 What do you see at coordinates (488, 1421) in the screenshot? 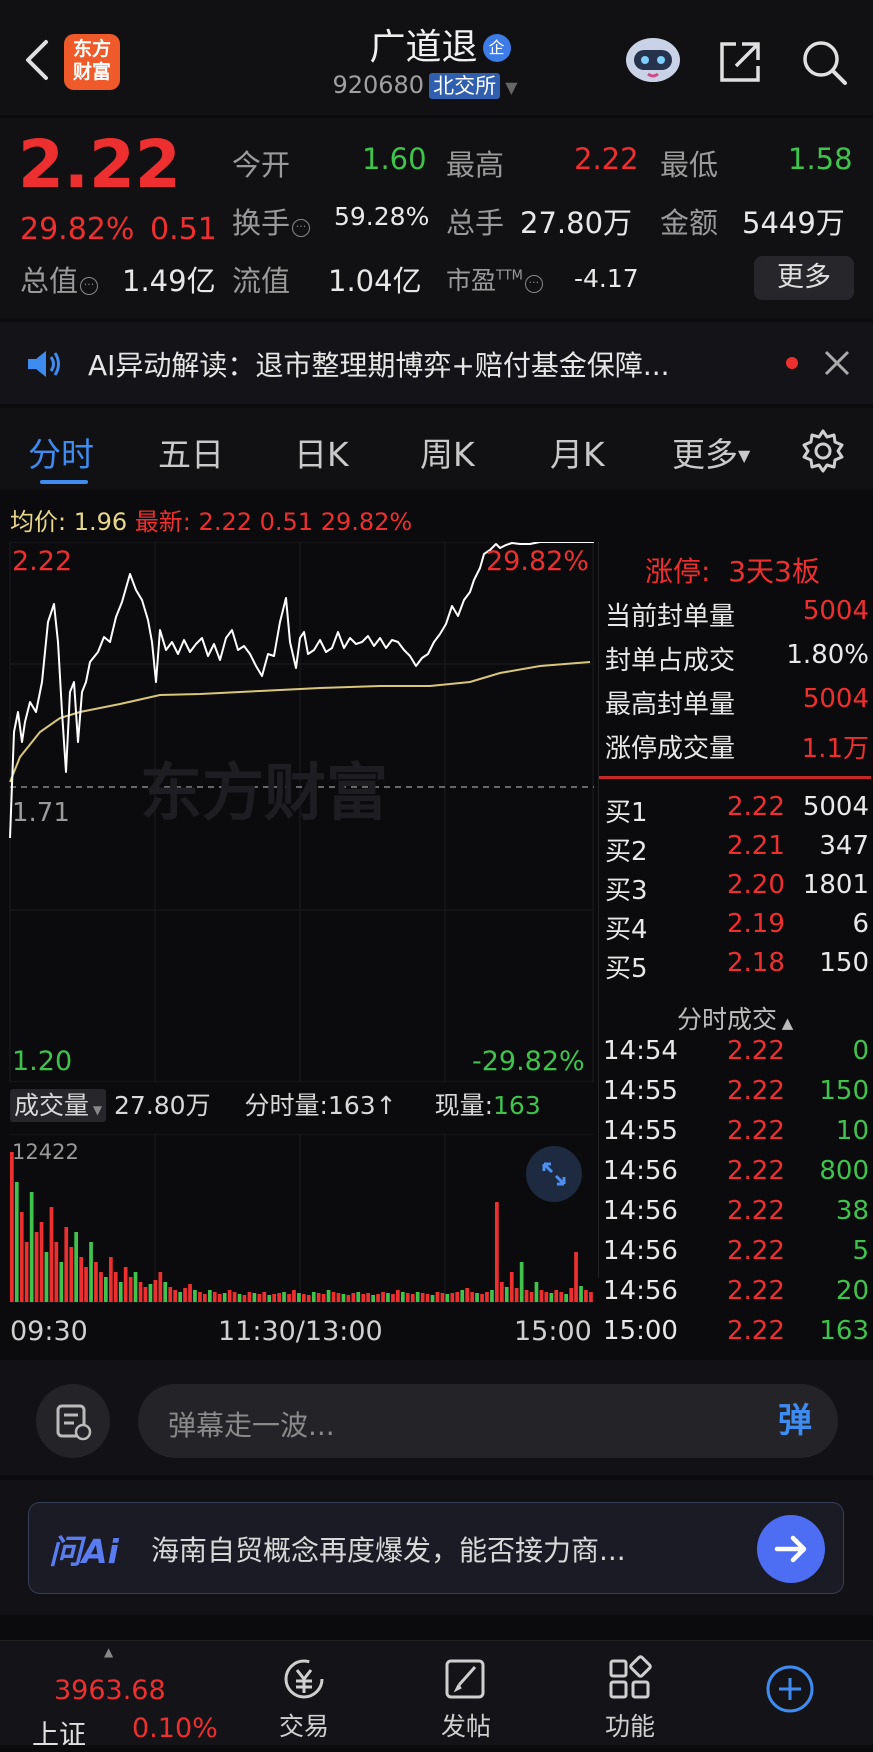
I see `danmu-input: 弹幕走一波... 弹` at bounding box center [488, 1421].